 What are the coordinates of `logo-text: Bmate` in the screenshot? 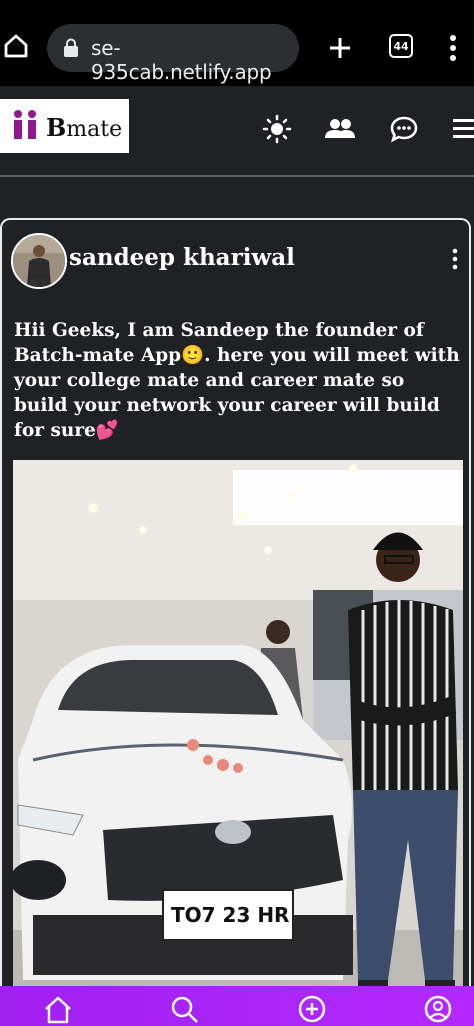 It's located at (84, 127).